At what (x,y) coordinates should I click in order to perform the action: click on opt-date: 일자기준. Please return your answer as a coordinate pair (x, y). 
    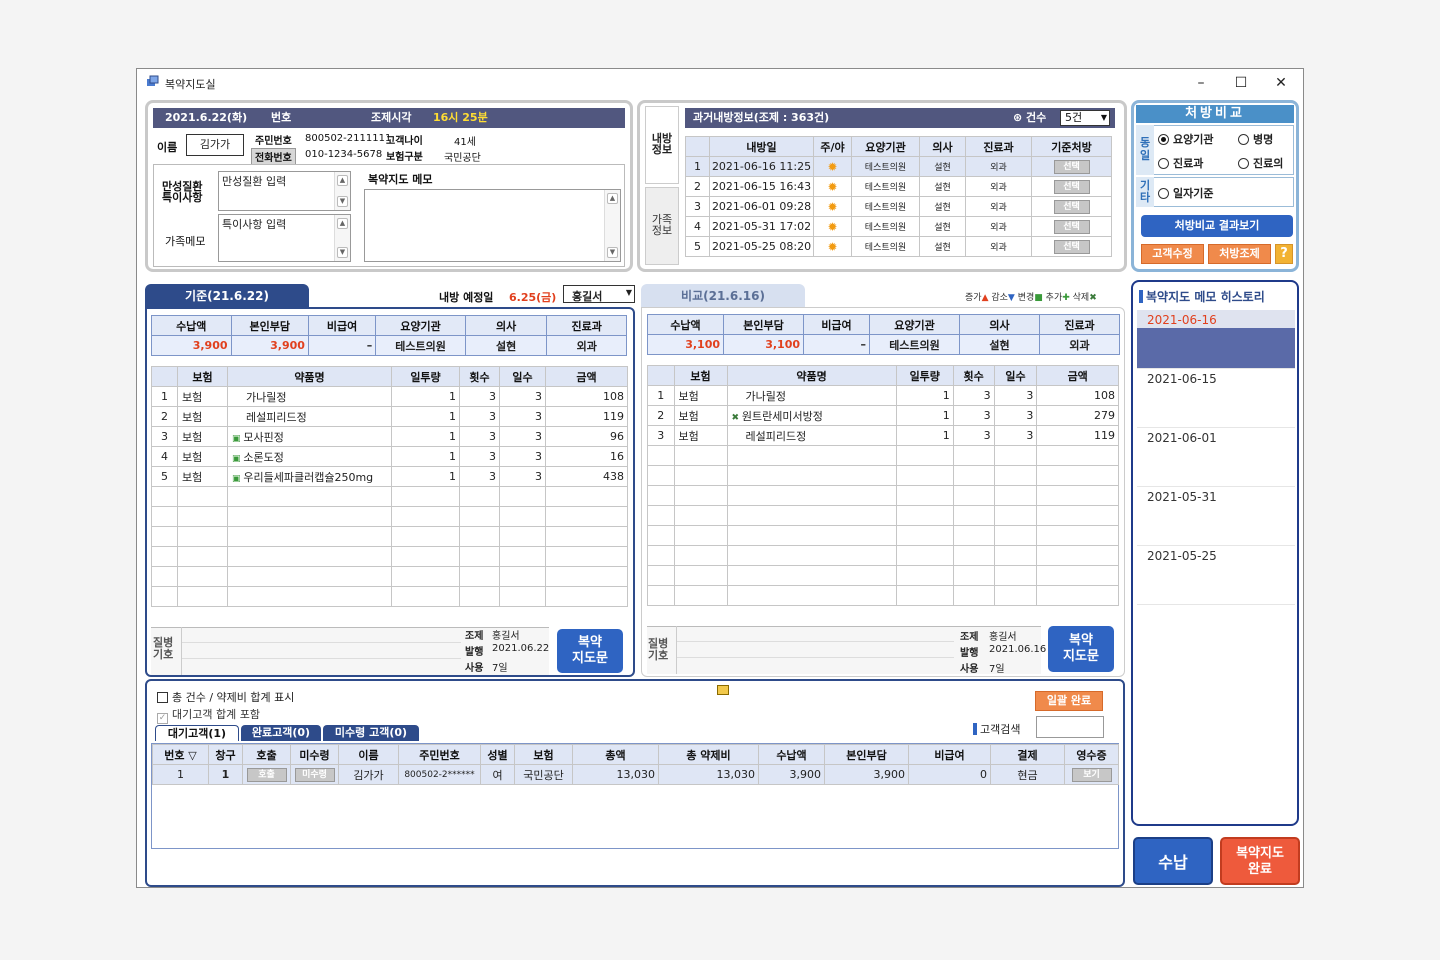
    Looking at the image, I should click on (1185, 193).